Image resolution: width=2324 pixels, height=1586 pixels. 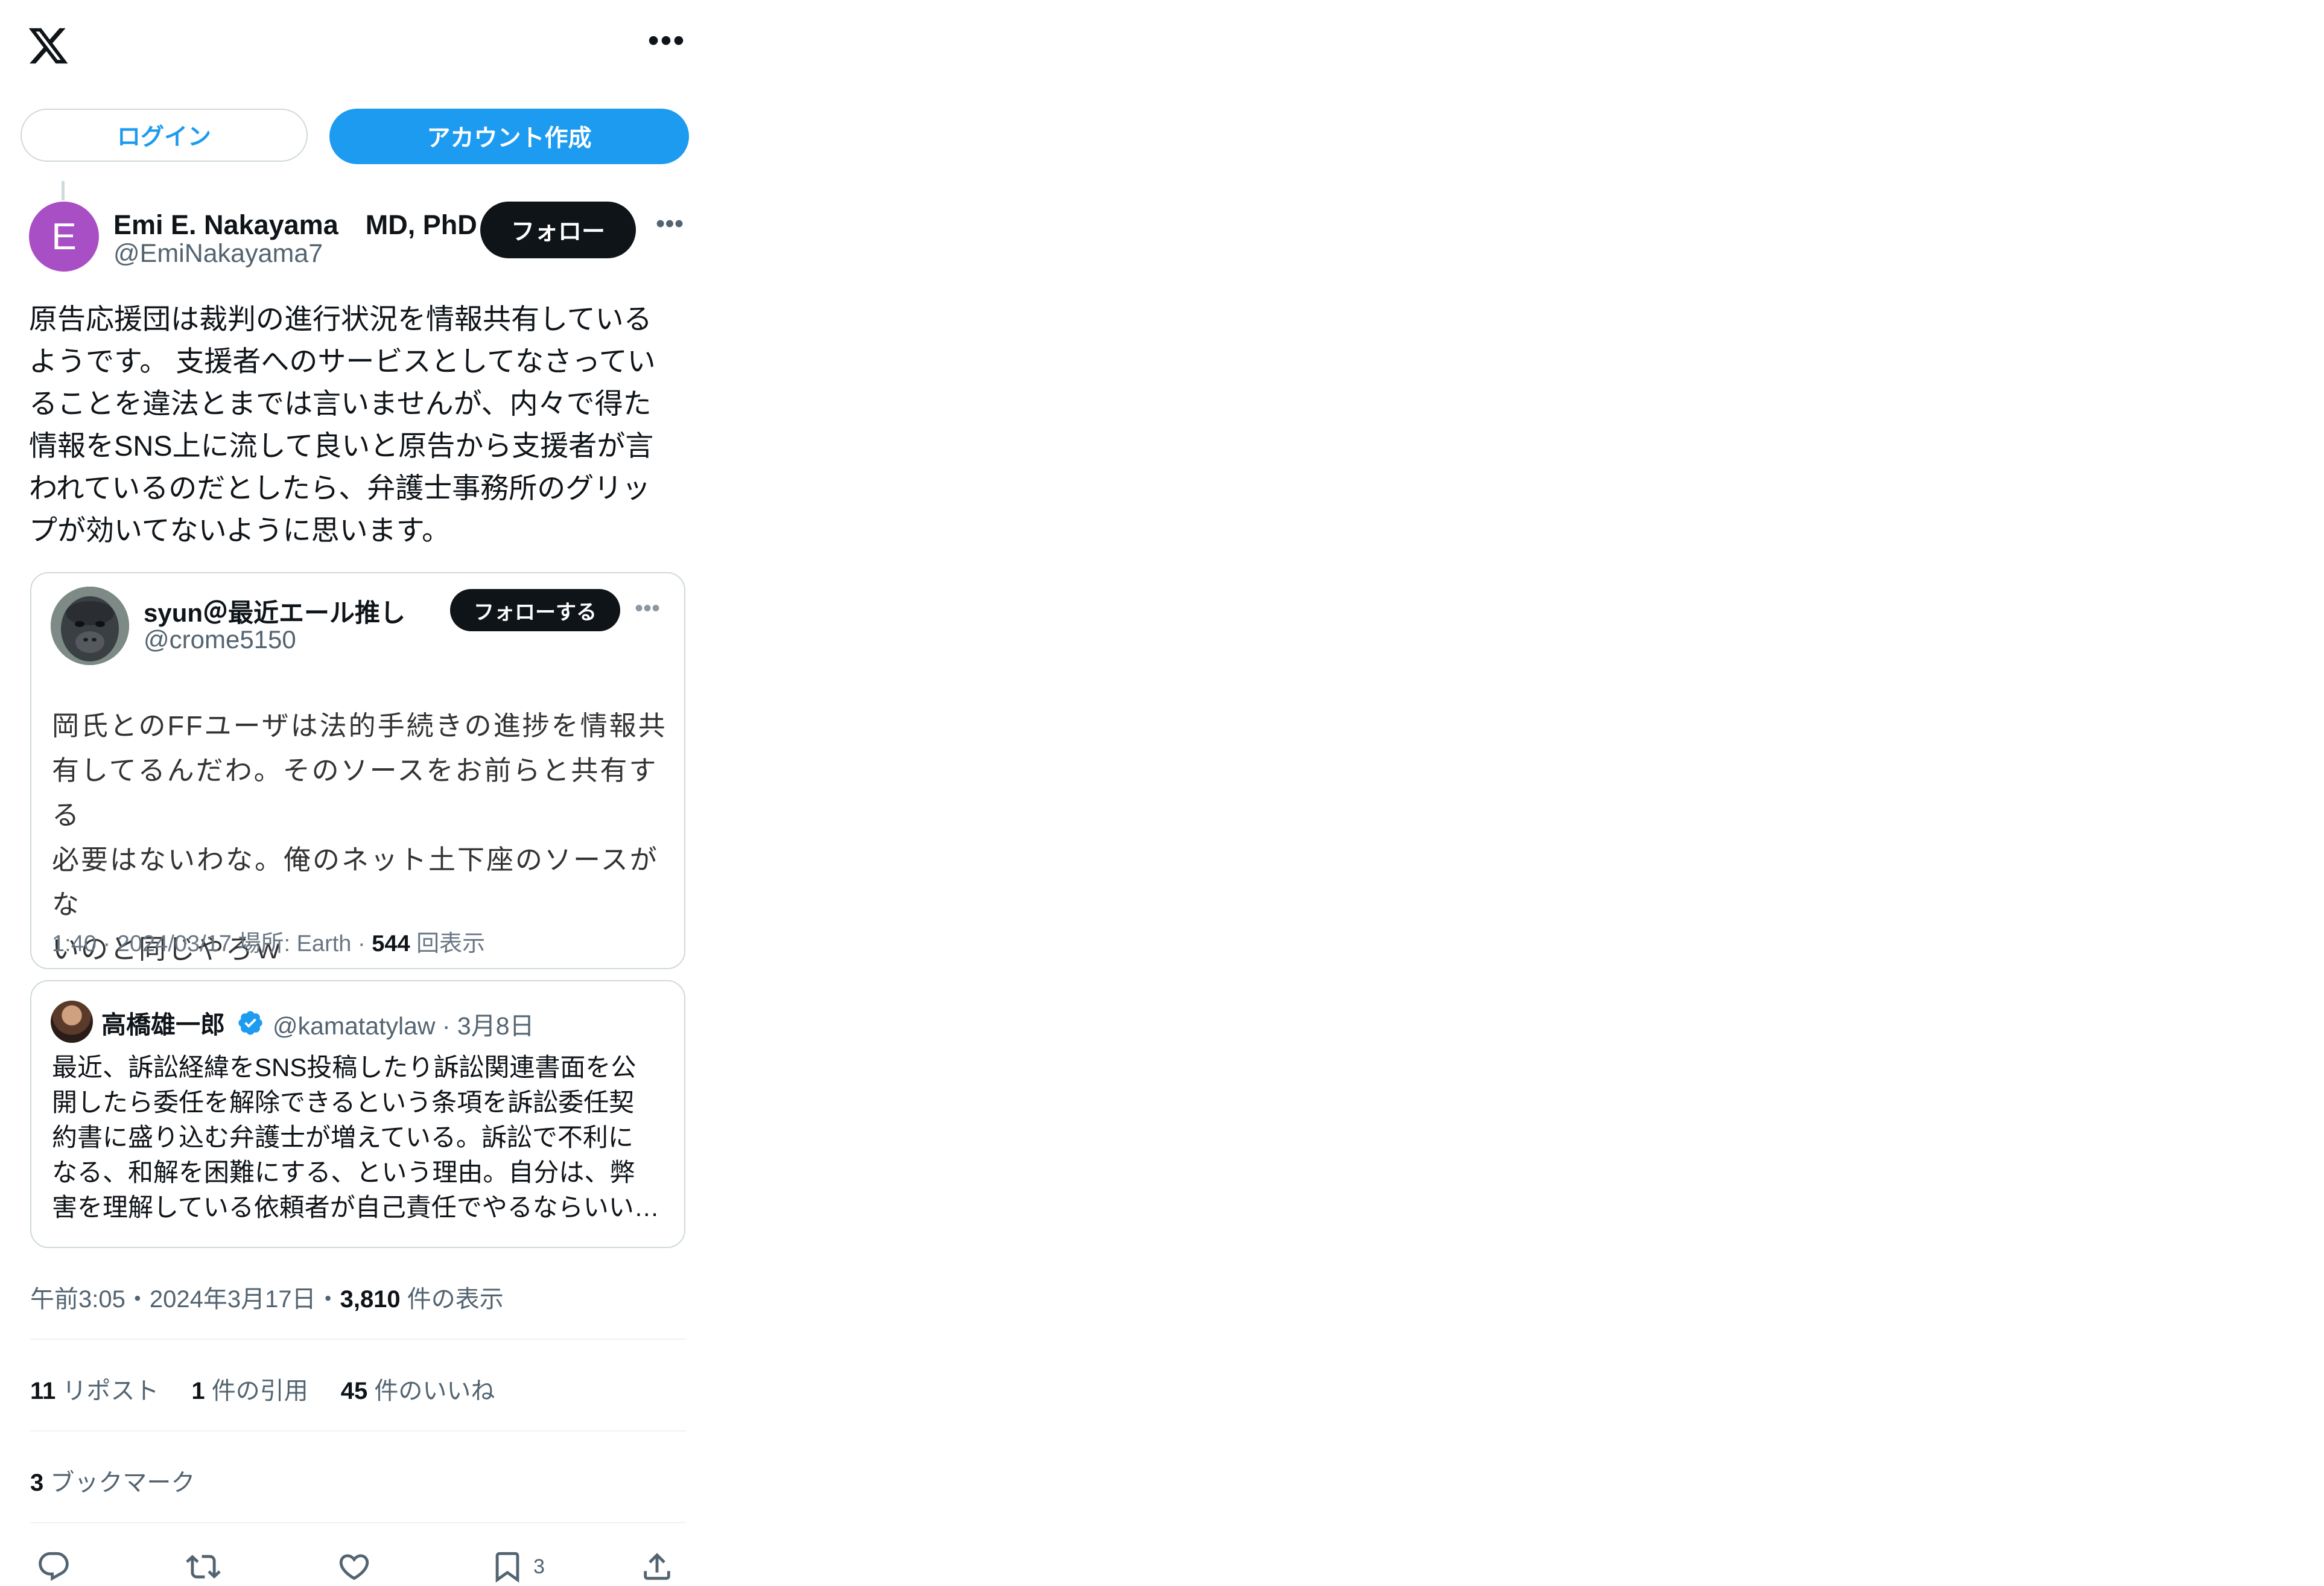 I want to click on embedded-meta-time: 1:40 · 2024/03/17 場所: Earth ·, so click(x=212, y=944).